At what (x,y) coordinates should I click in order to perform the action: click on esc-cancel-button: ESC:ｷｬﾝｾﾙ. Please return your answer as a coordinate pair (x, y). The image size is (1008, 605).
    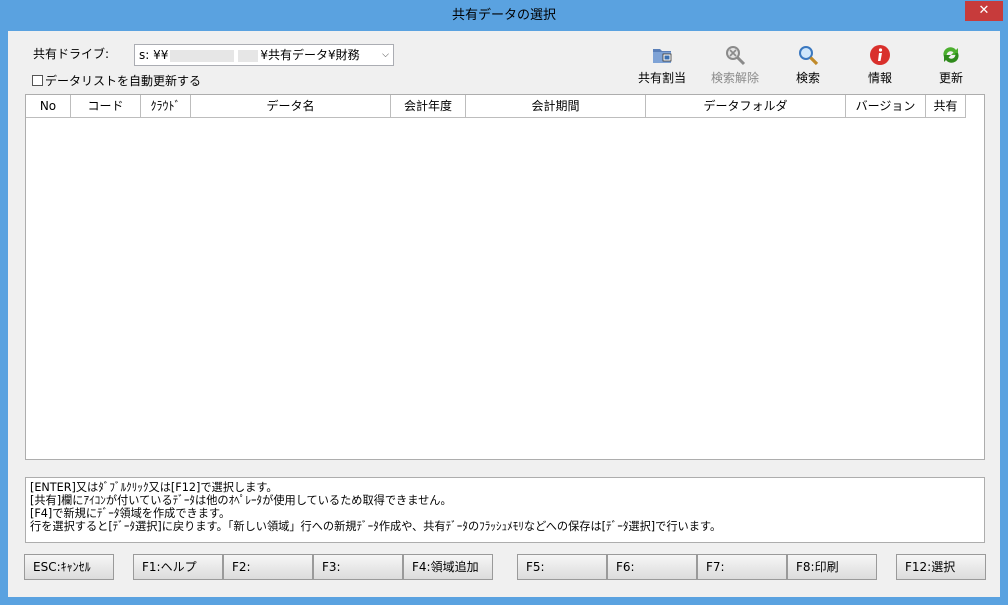
    Looking at the image, I should click on (69, 567).